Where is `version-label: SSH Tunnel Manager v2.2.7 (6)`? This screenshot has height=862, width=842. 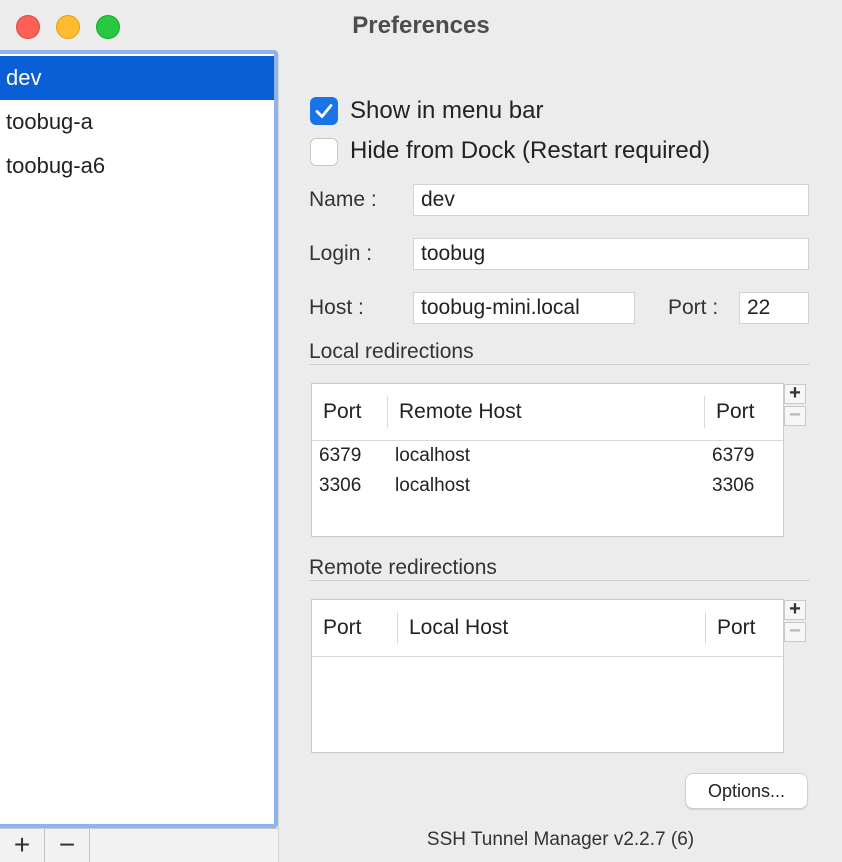 version-label: SSH Tunnel Manager v2.2.7 (6) is located at coordinates (560, 839).